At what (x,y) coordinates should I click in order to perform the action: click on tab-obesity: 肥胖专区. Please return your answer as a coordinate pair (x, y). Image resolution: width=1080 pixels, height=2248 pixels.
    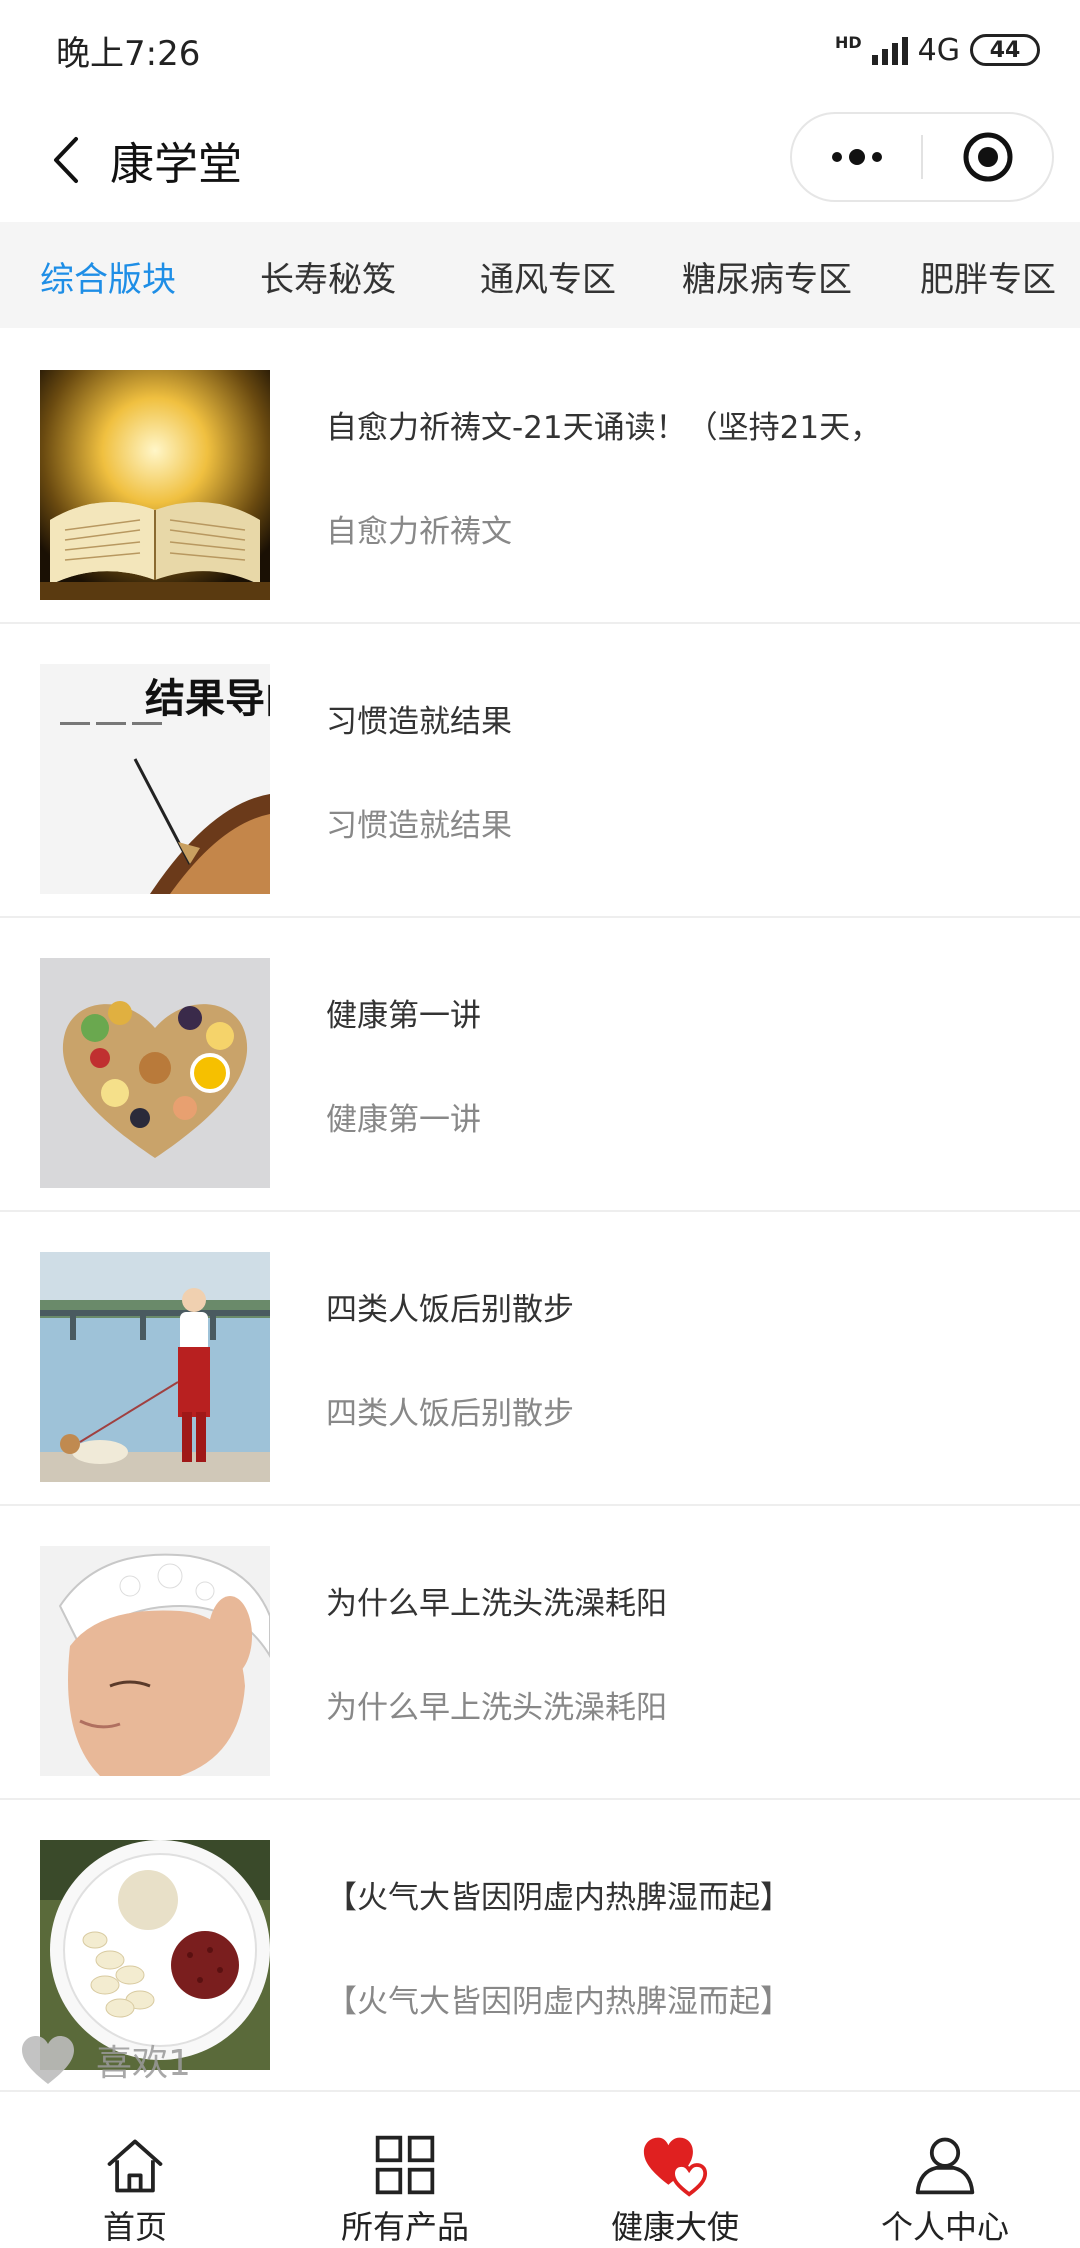
    Looking at the image, I should click on (988, 276).